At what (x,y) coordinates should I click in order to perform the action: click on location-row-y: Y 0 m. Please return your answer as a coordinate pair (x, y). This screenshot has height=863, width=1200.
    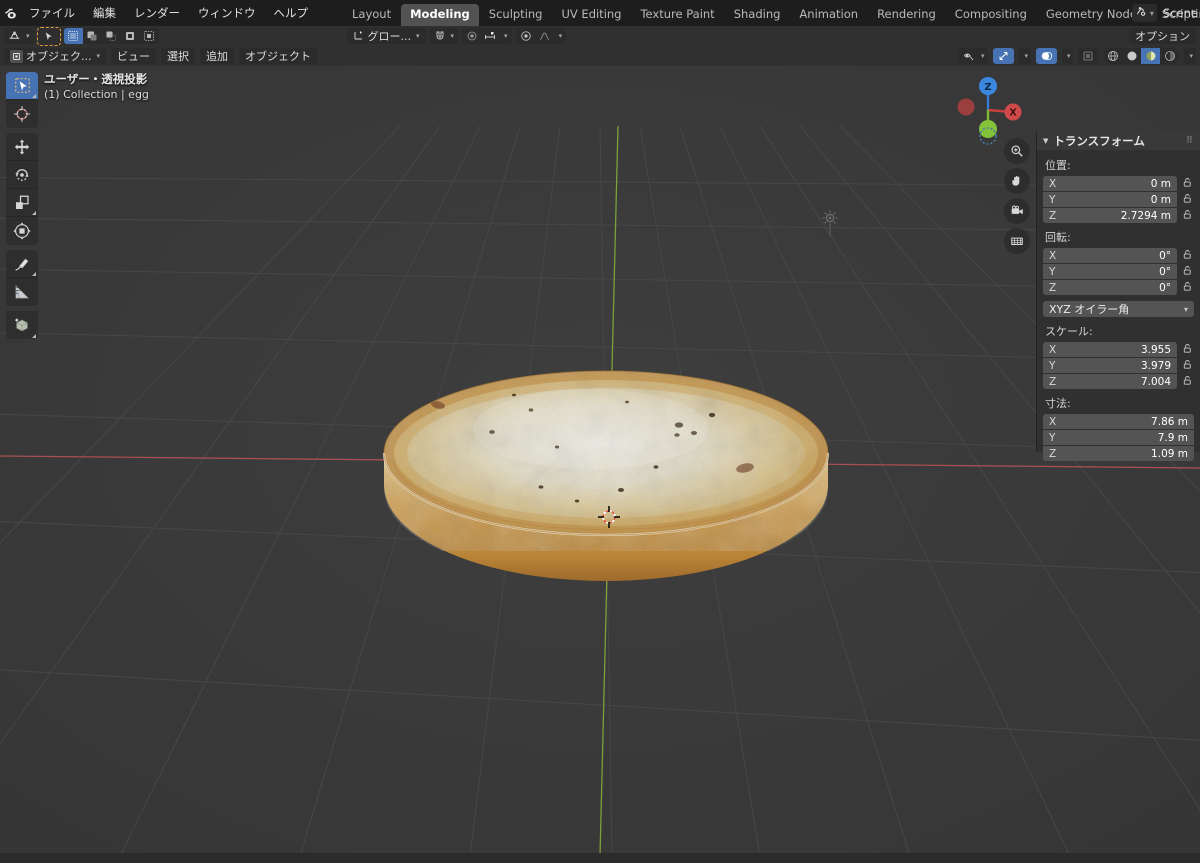
    Looking at the image, I should click on (1118, 199).